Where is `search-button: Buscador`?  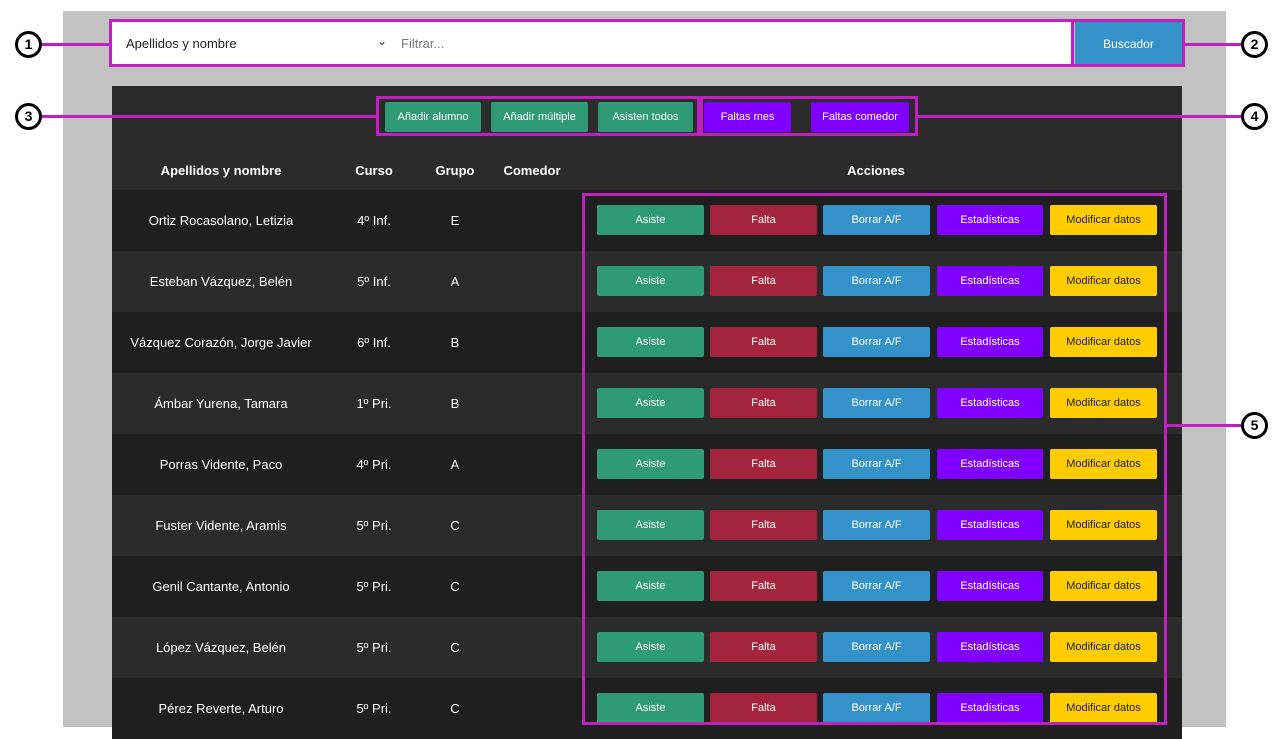
search-button: Buscador is located at coordinates (1128, 43).